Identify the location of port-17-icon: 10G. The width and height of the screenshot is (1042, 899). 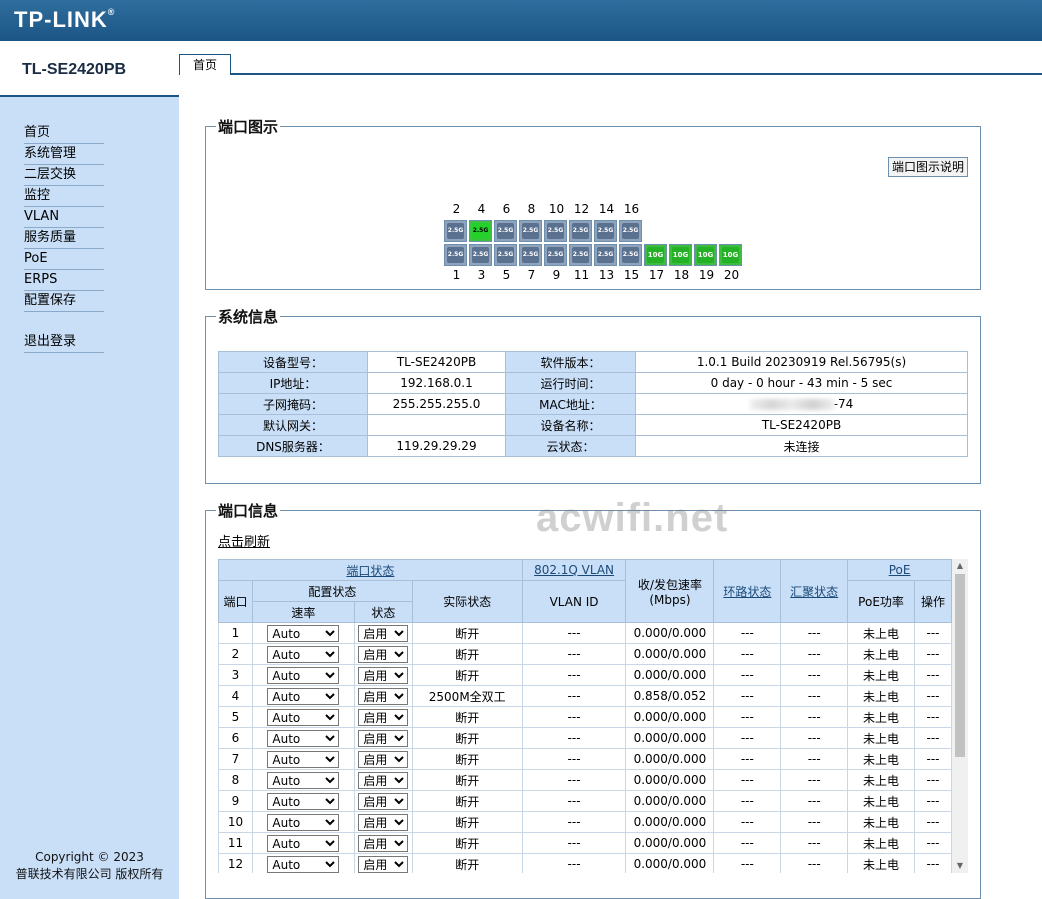
(655, 255).